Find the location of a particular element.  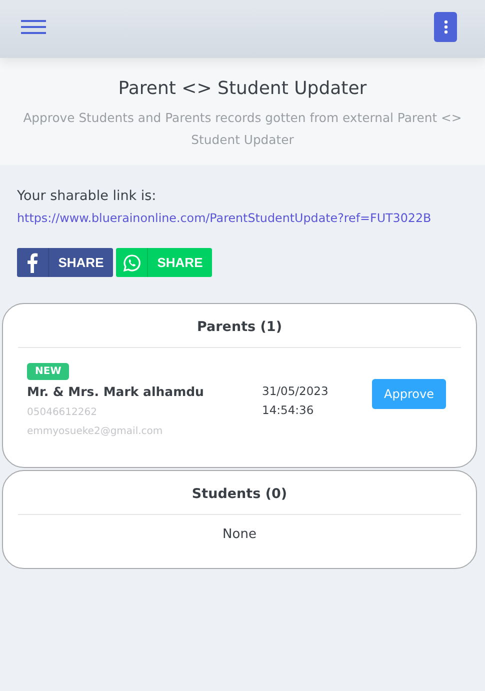

facebook-icon is located at coordinates (32, 262).